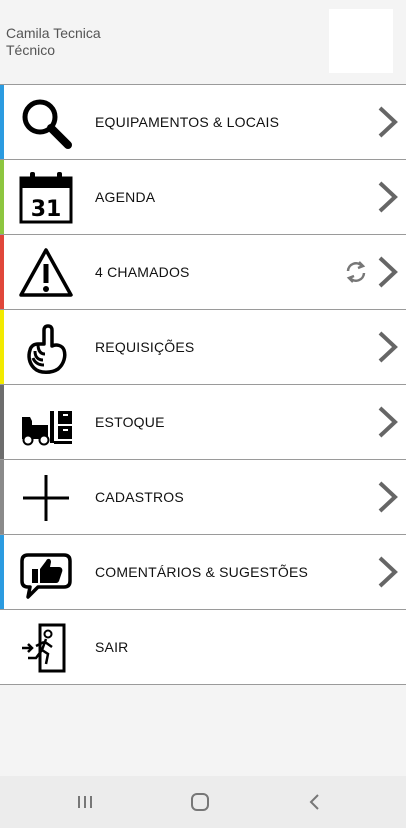  I want to click on menu-item-label: ESTOQUE, so click(130, 422).